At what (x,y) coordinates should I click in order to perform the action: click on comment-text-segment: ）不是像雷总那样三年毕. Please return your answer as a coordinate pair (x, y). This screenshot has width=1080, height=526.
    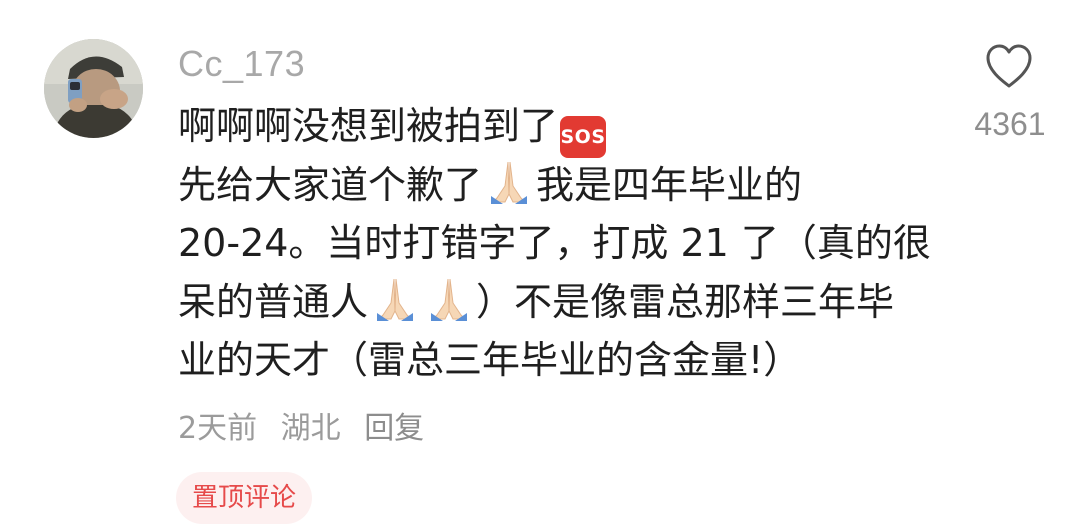
    Looking at the image, I should click on (685, 301).